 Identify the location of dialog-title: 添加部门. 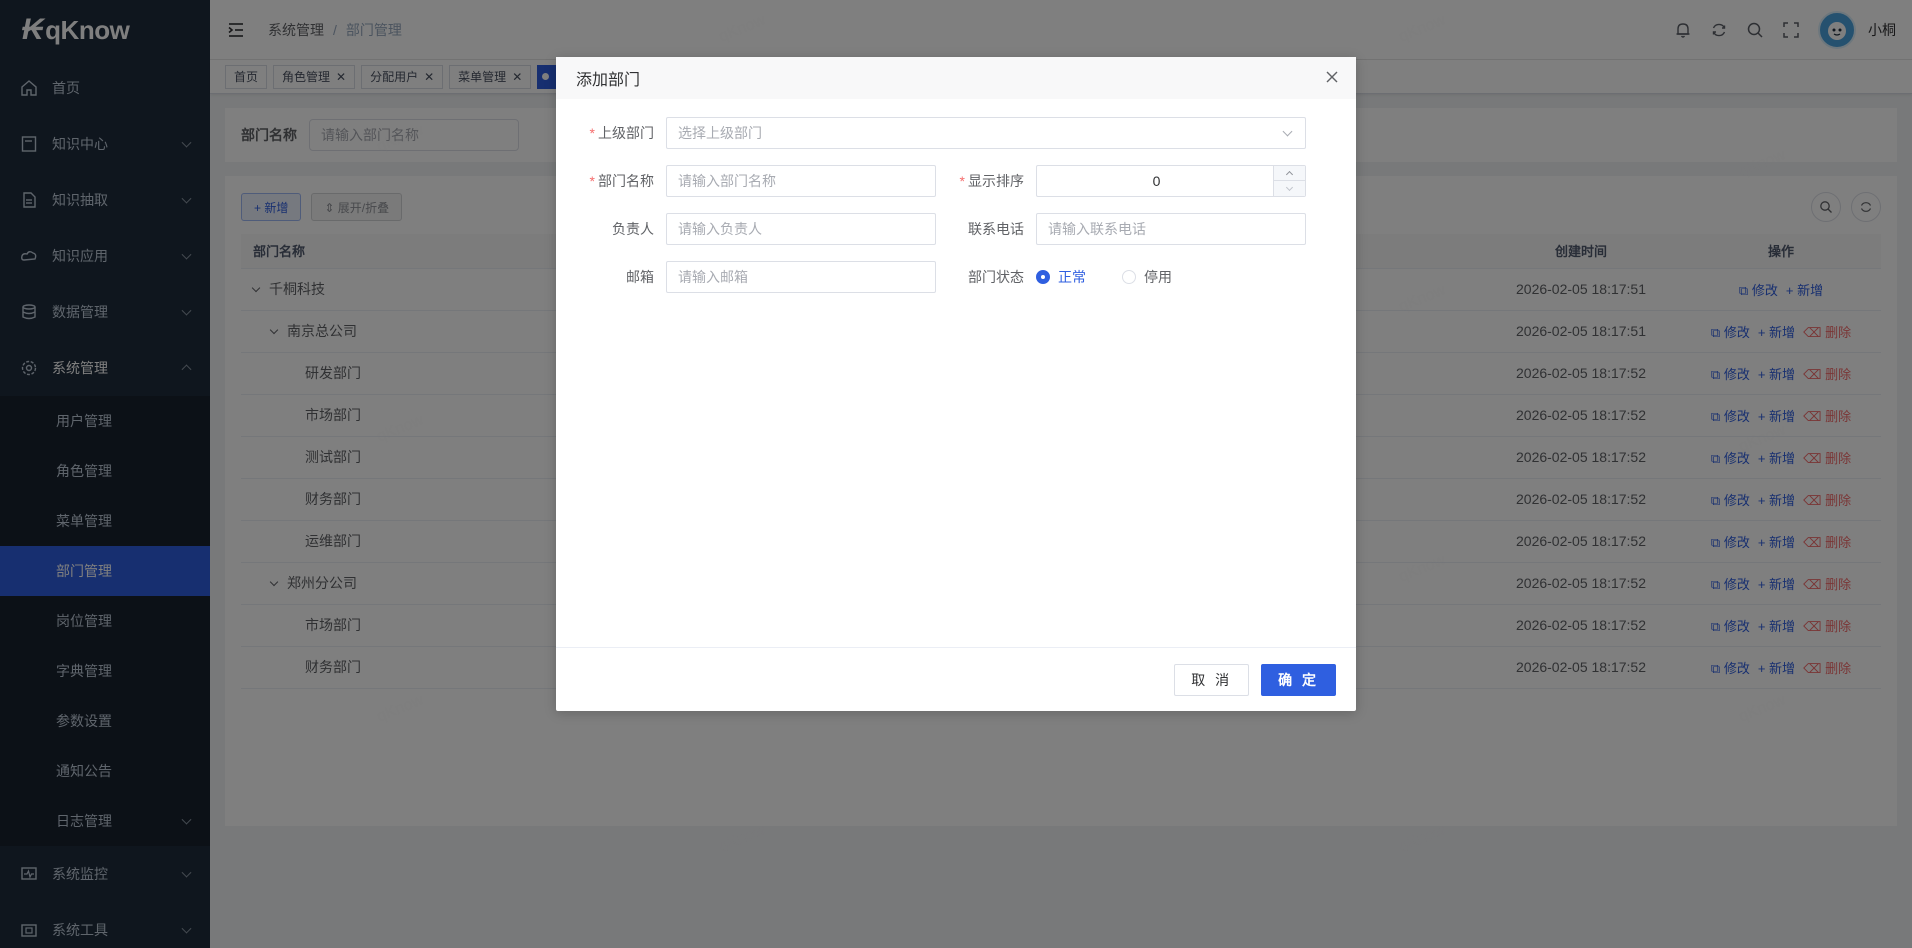
(608, 80).